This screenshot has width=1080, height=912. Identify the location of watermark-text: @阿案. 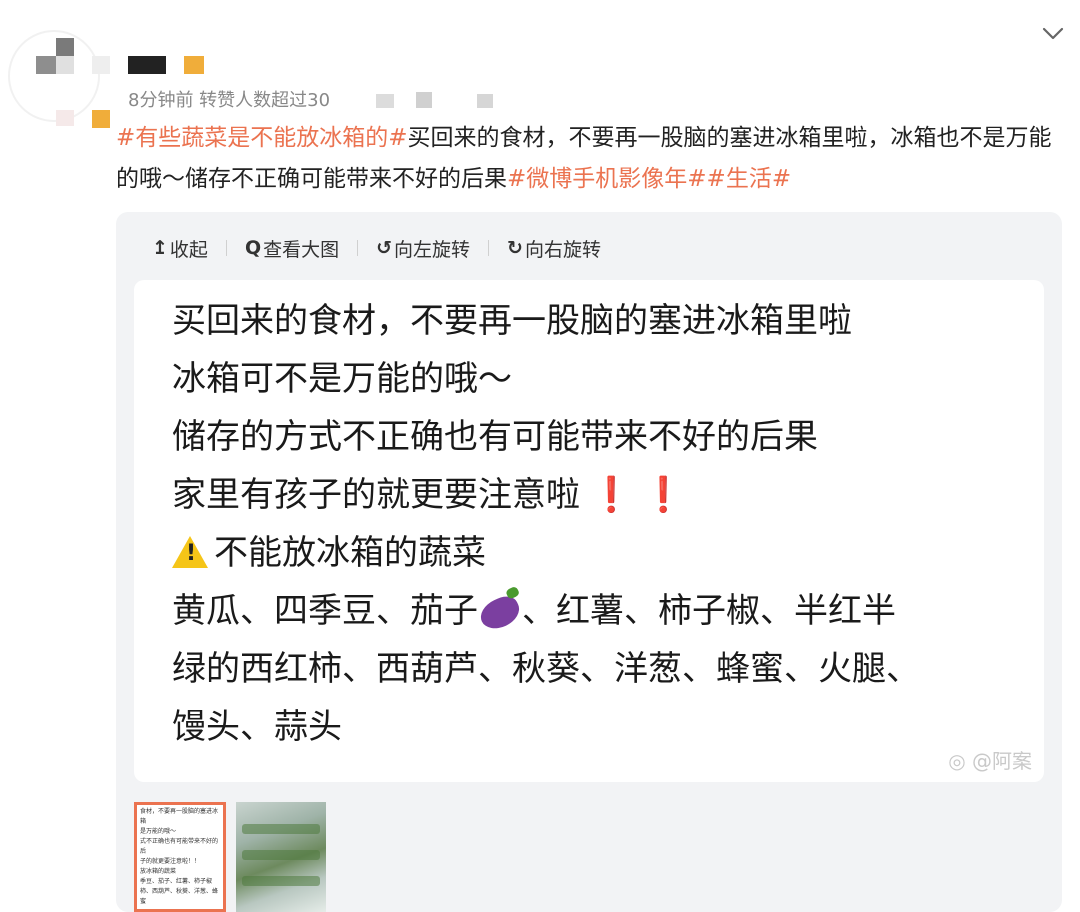
(1002, 761).